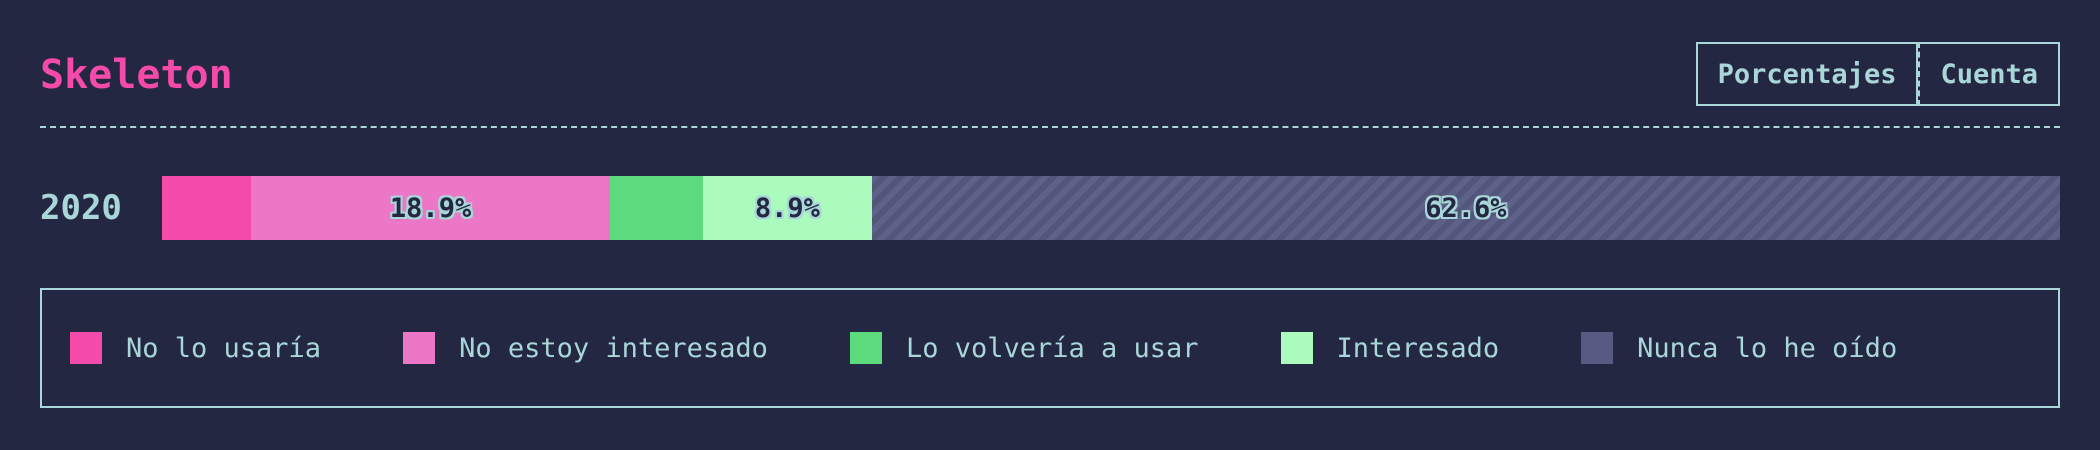 This screenshot has height=450, width=2100. I want to click on legend-label: Interesado, so click(1418, 348).